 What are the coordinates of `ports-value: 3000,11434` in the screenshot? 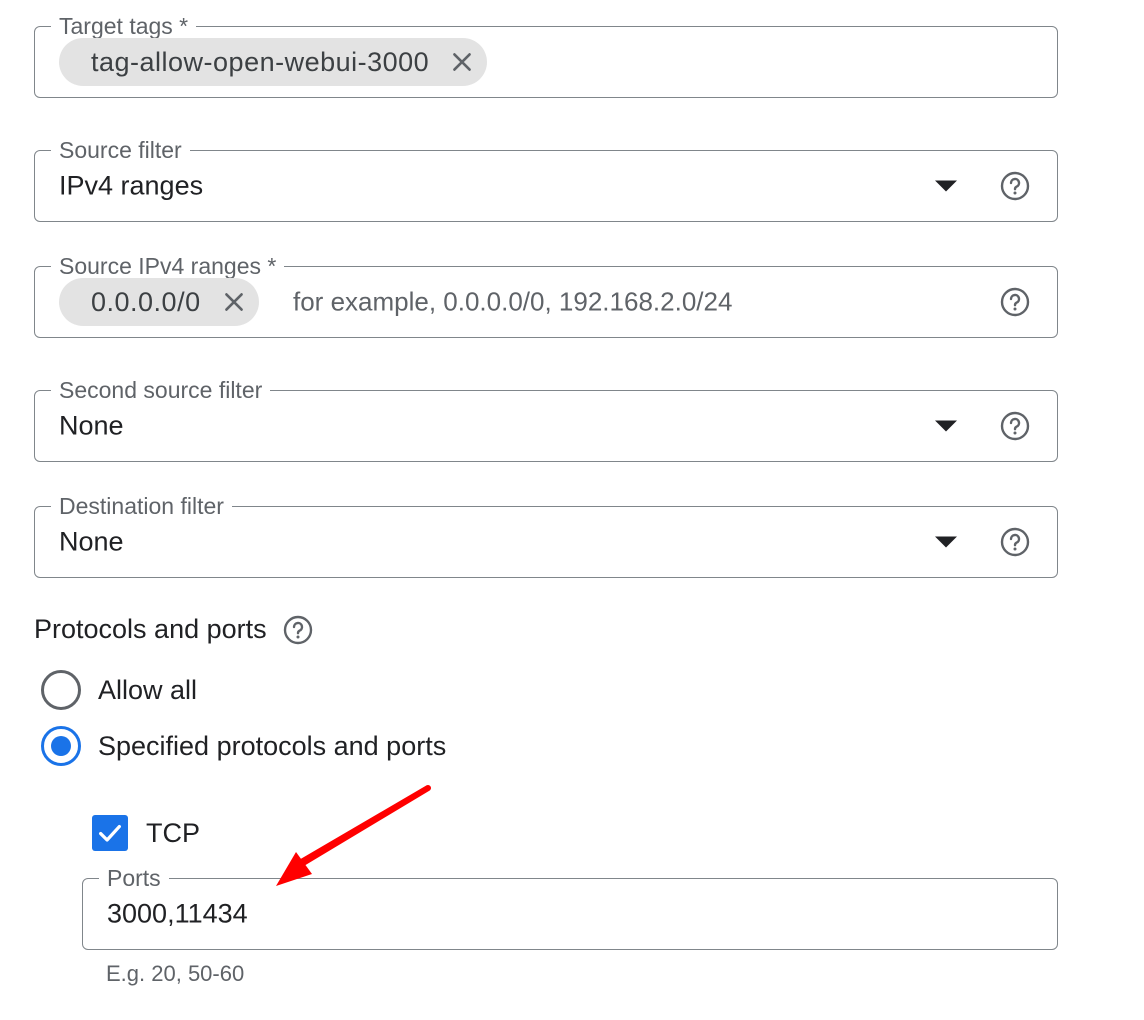 It's located at (177, 914).